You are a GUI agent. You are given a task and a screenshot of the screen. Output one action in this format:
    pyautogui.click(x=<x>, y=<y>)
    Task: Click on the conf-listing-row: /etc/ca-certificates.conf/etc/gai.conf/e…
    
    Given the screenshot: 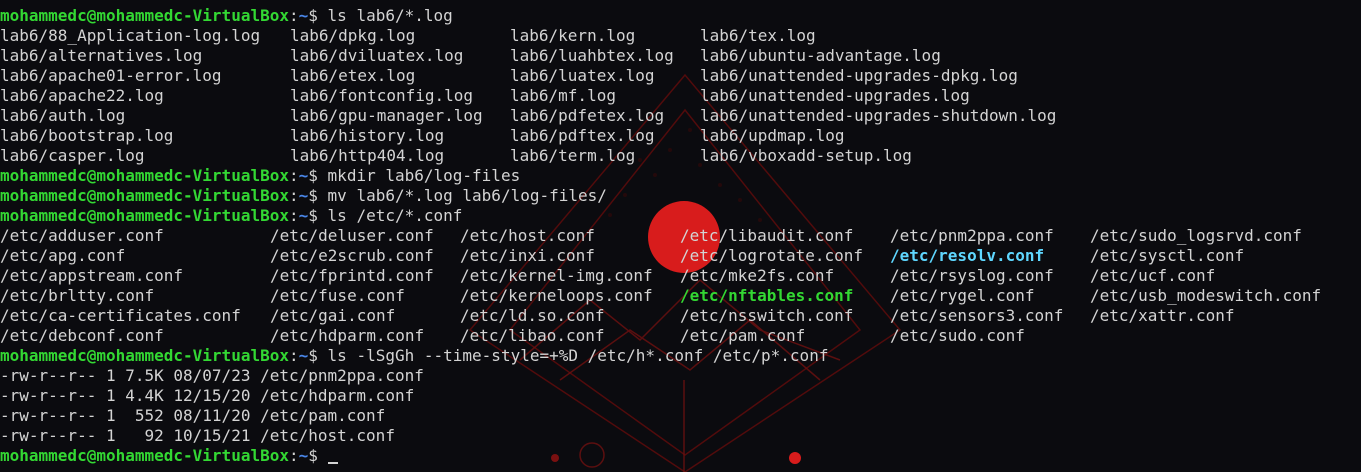 What is the action you would take?
    pyautogui.click(x=680, y=316)
    